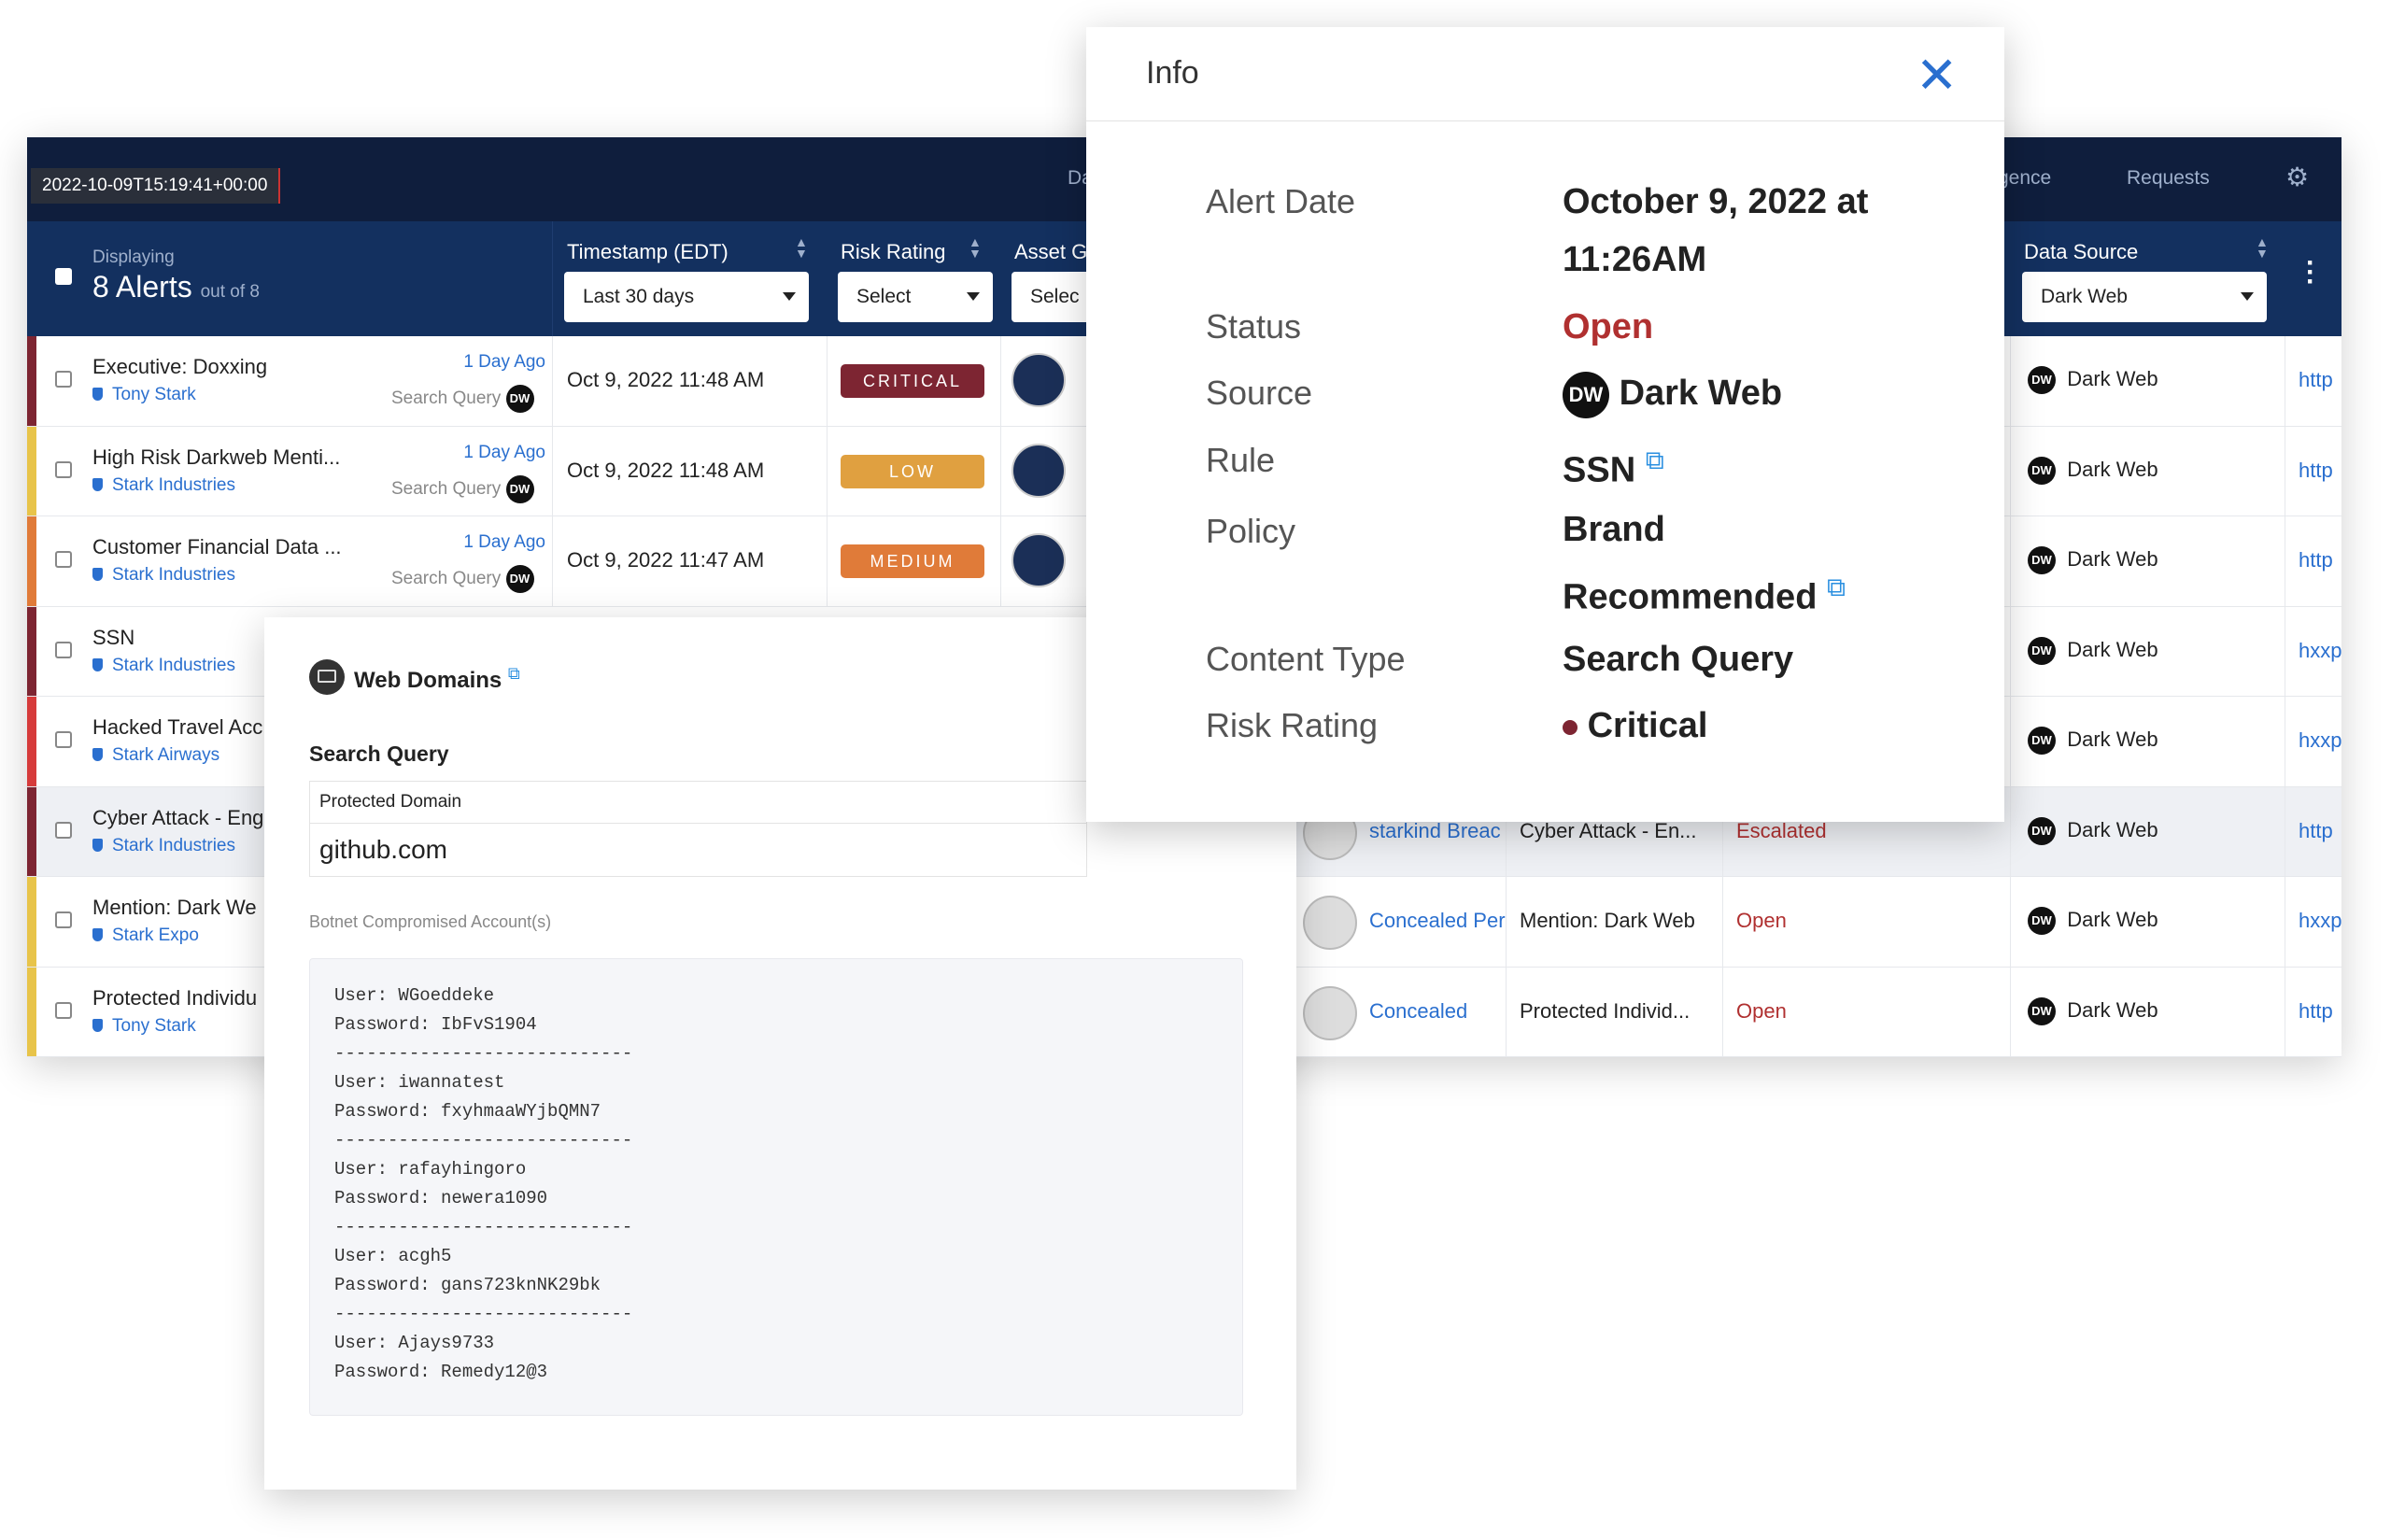 This screenshot has width=2391, height=1540. I want to click on alert-name: Mention: Dark Web, so click(1608, 921).